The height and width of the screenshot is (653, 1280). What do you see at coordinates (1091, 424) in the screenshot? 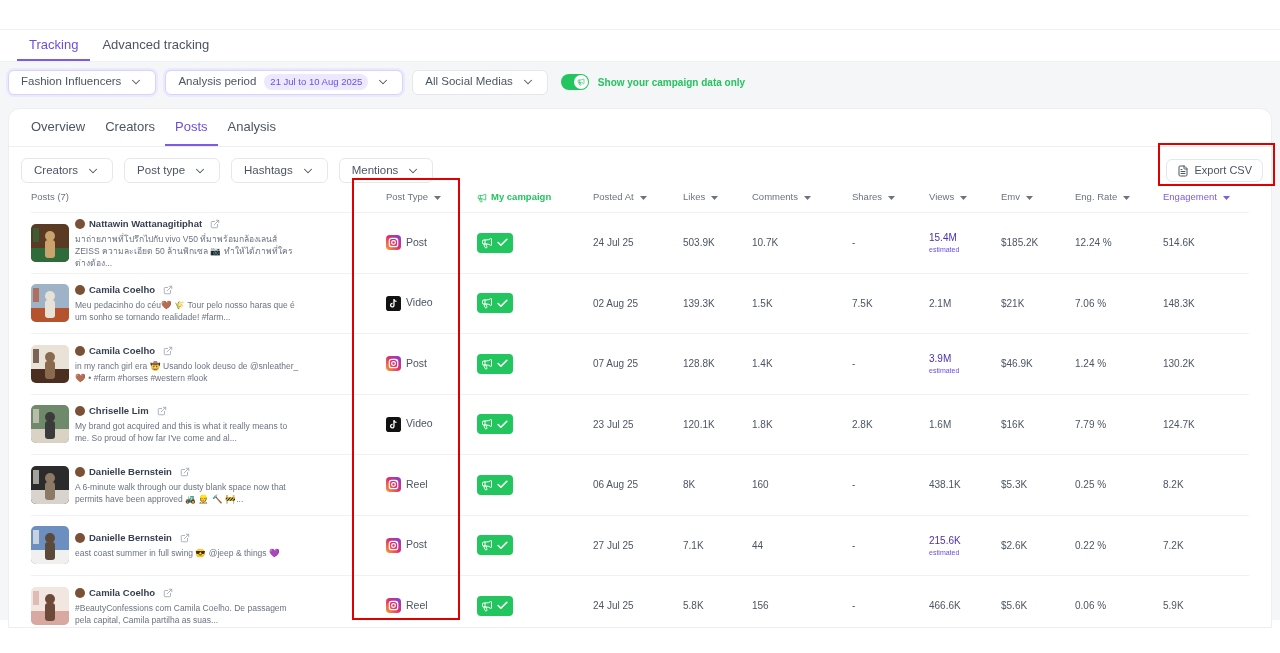
I see `table-cell-text: 7.79 %` at bounding box center [1091, 424].